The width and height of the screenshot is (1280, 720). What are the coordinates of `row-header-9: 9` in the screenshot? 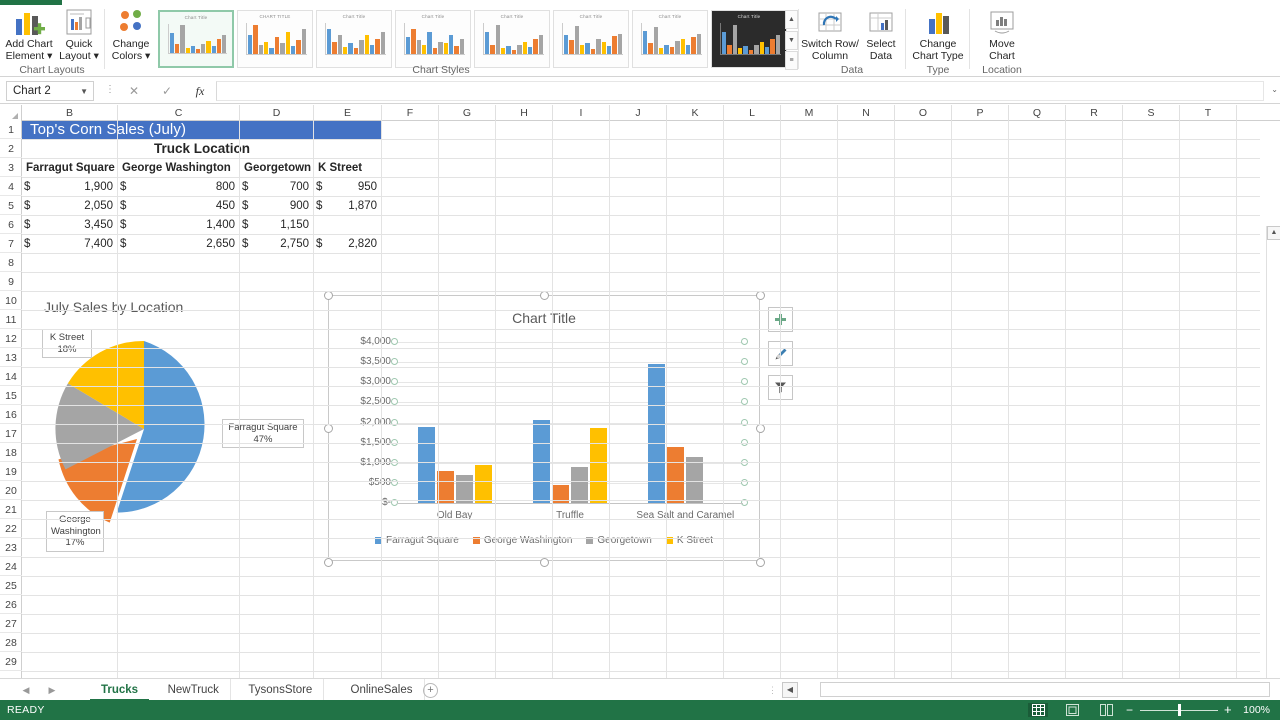 It's located at (11, 282).